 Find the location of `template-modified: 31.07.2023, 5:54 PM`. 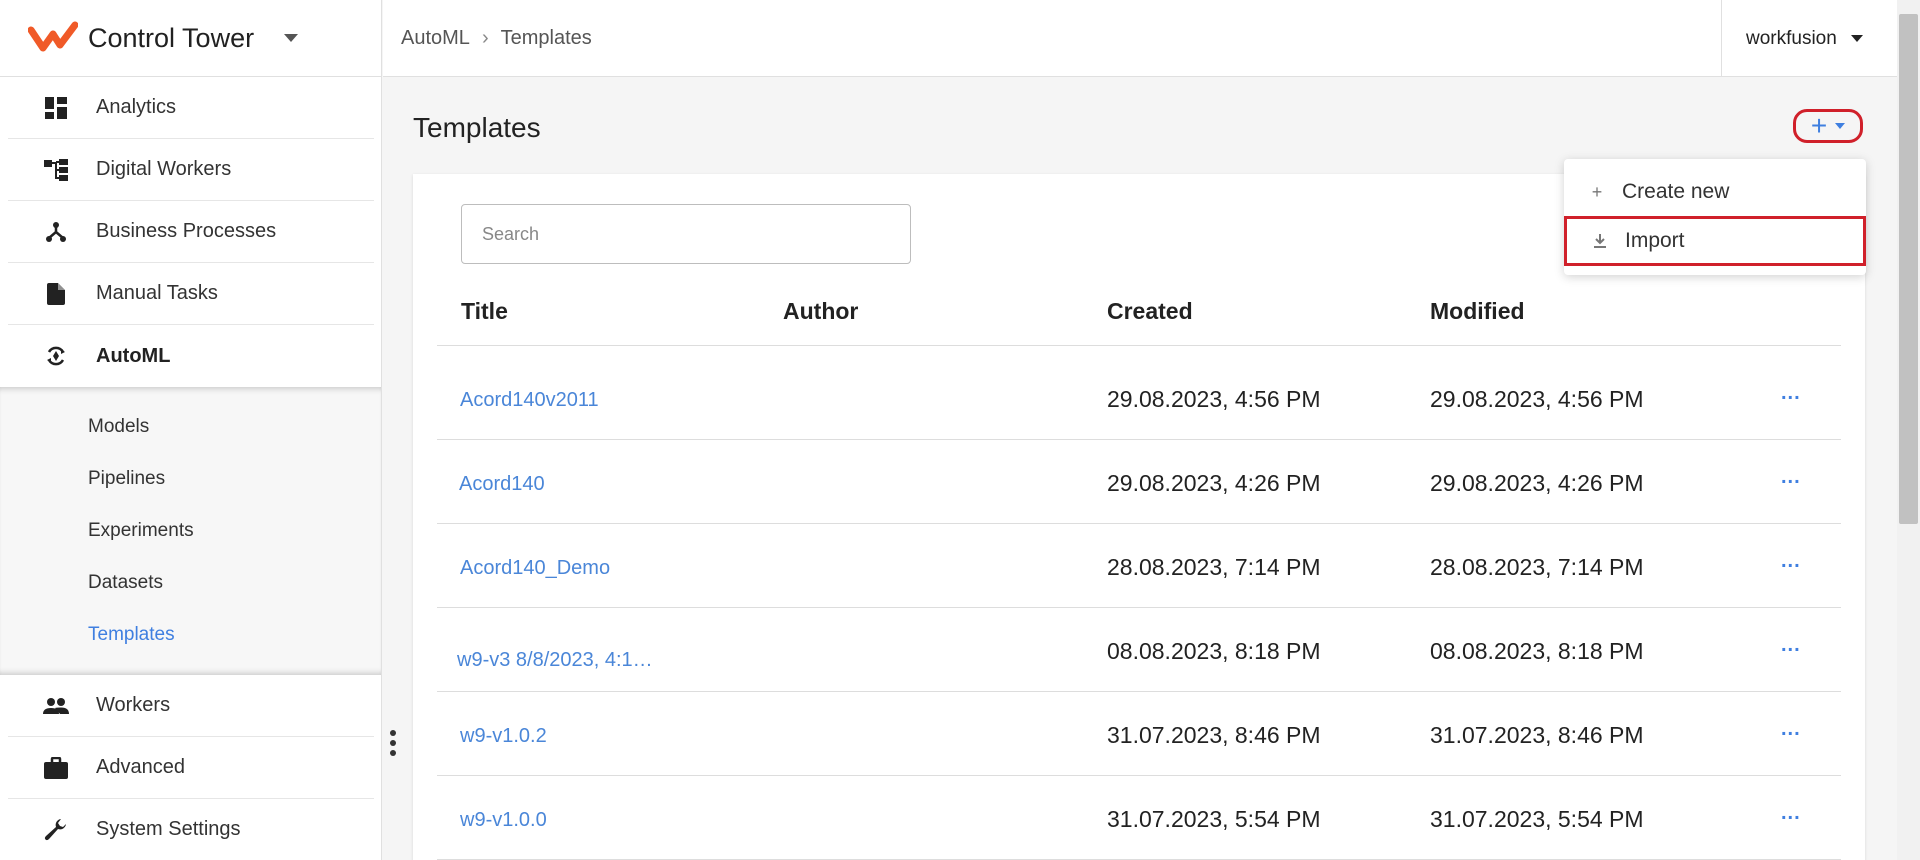

template-modified: 31.07.2023, 5:54 PM is located at coordinates (1537, 819).